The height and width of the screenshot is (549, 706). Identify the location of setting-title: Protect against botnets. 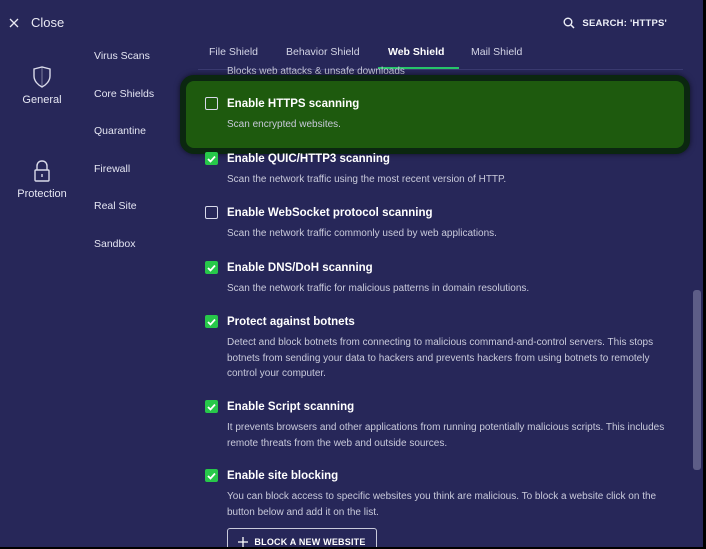
(291, 321).